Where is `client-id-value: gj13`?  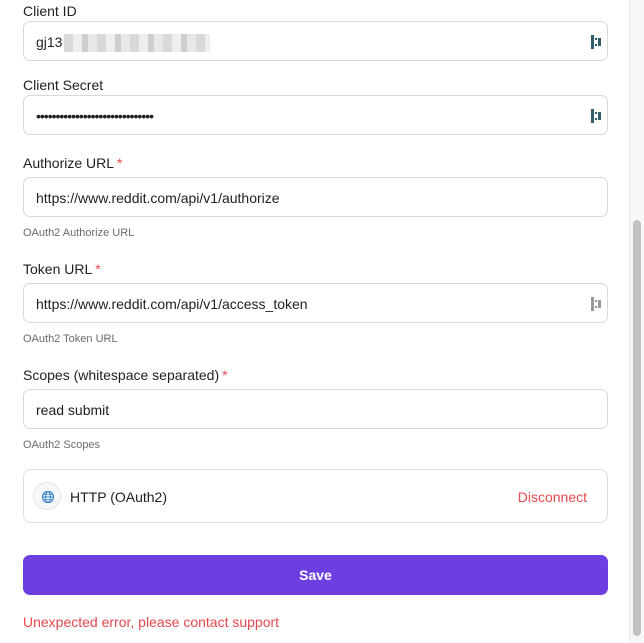 client-id-value: gj13 is located at coordinates (123, 43).